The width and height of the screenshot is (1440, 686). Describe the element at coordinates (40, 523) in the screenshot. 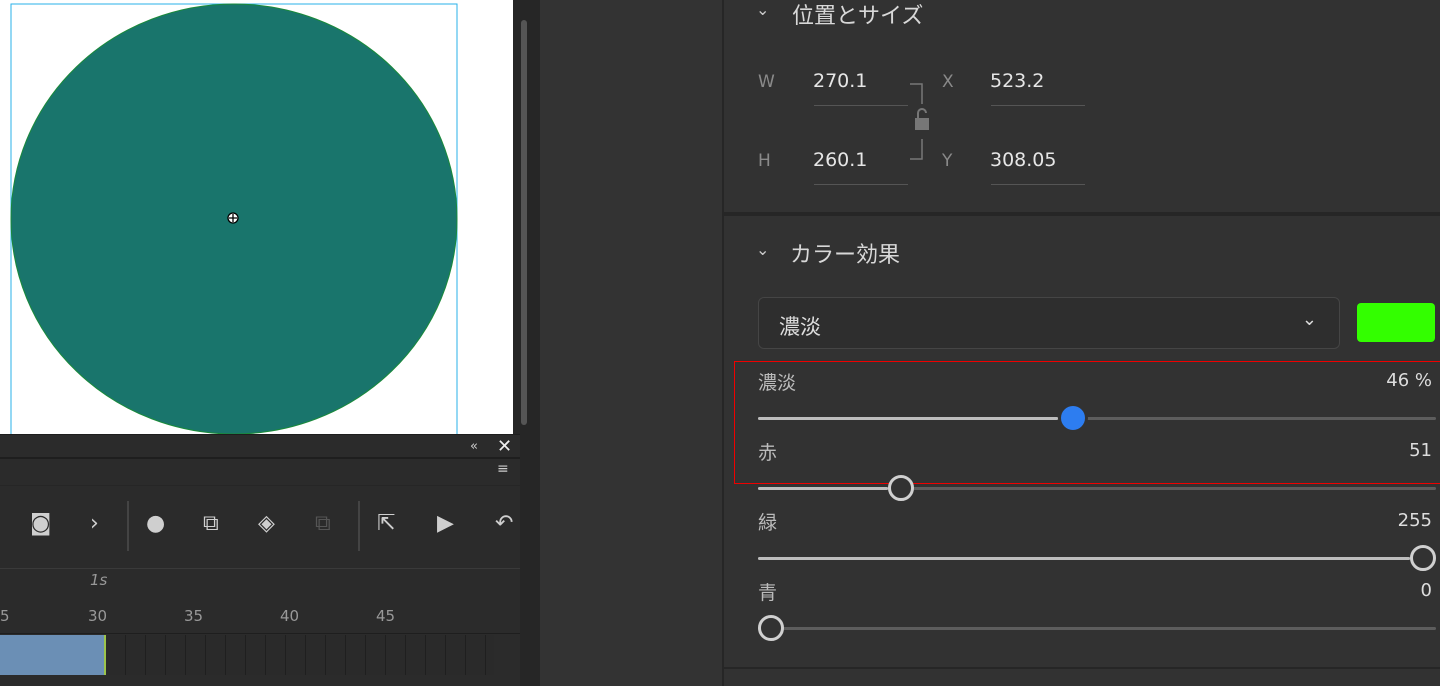

I see `camera-layer-icon: ◙` at that location.